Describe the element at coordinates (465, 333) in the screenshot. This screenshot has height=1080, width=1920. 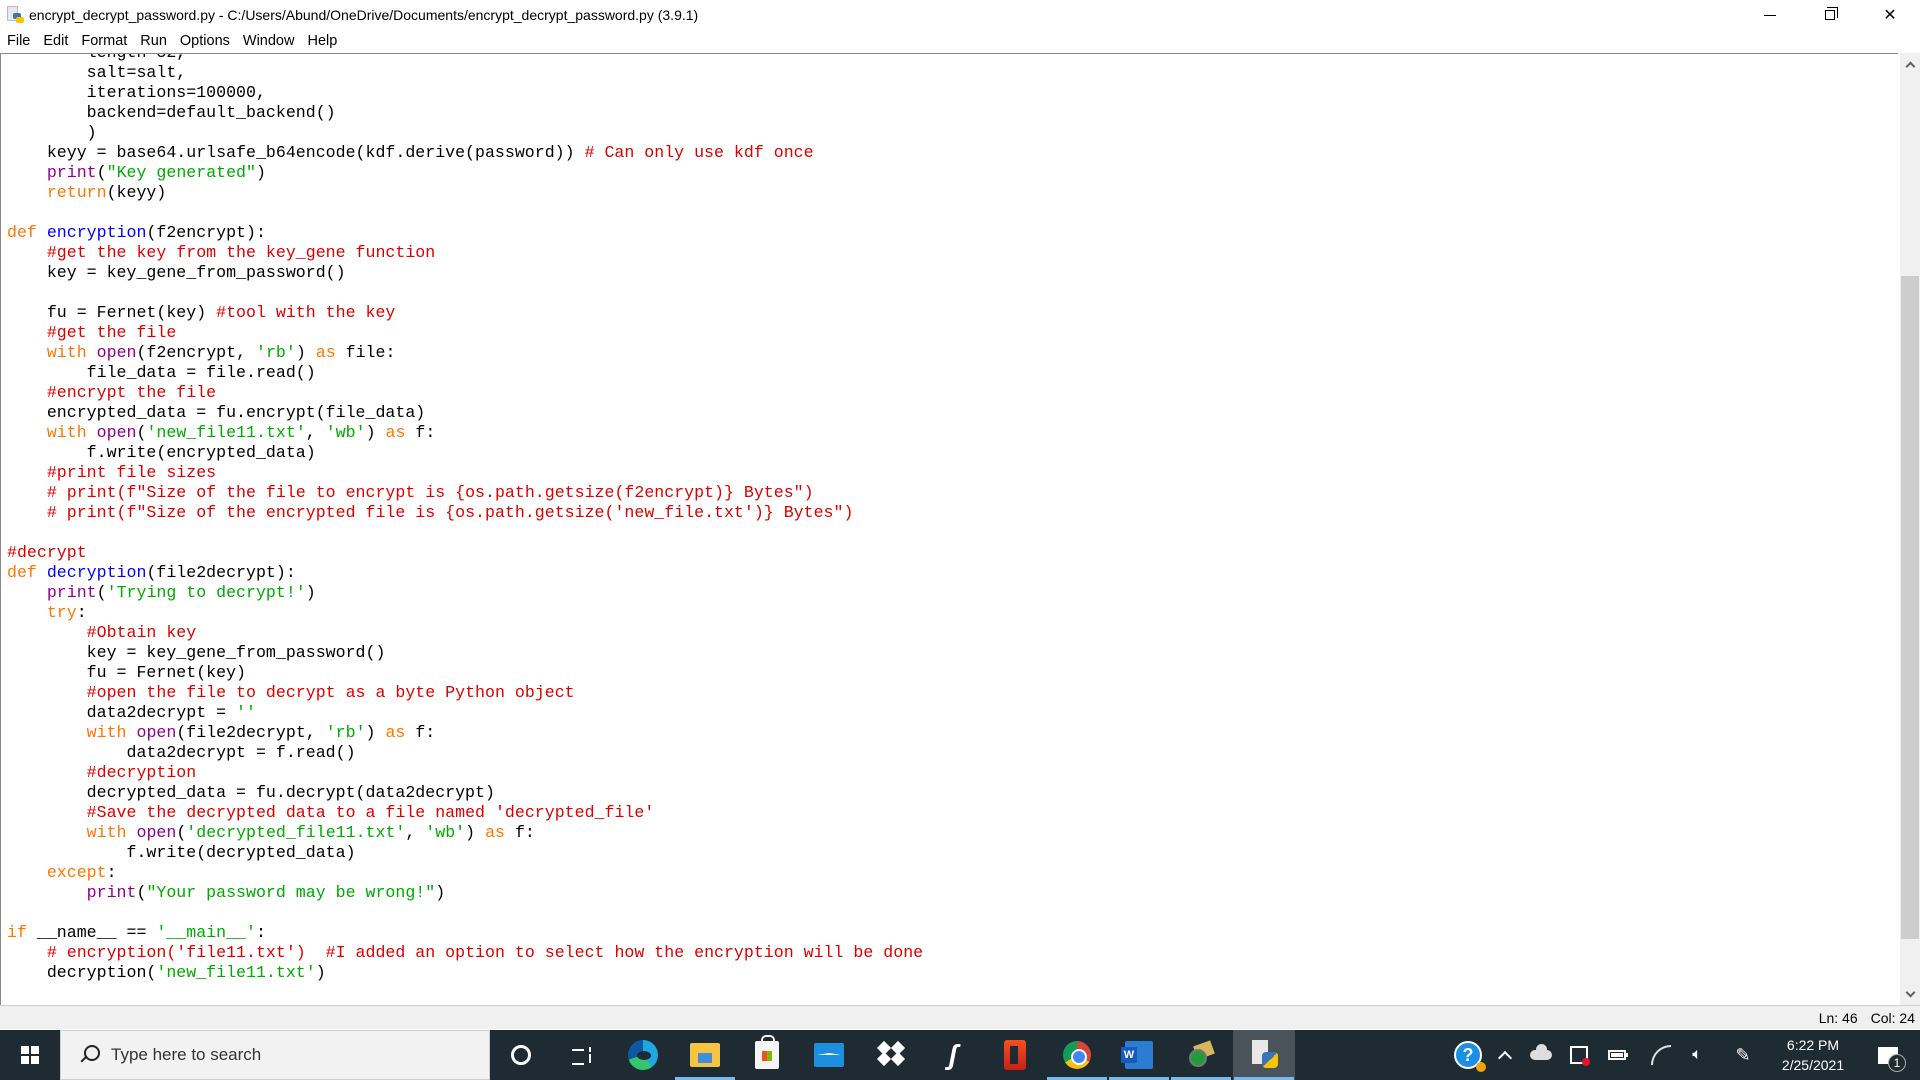
I see `code-line: #get the file` at that location.